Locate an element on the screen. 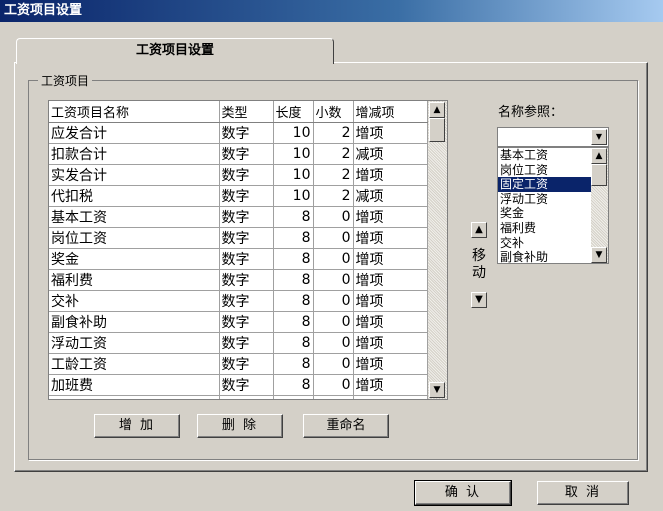 This screenshot has height=511, width=663. table-row: 加班费 数字 8 0 增项 is located at coordinates (238, 385).